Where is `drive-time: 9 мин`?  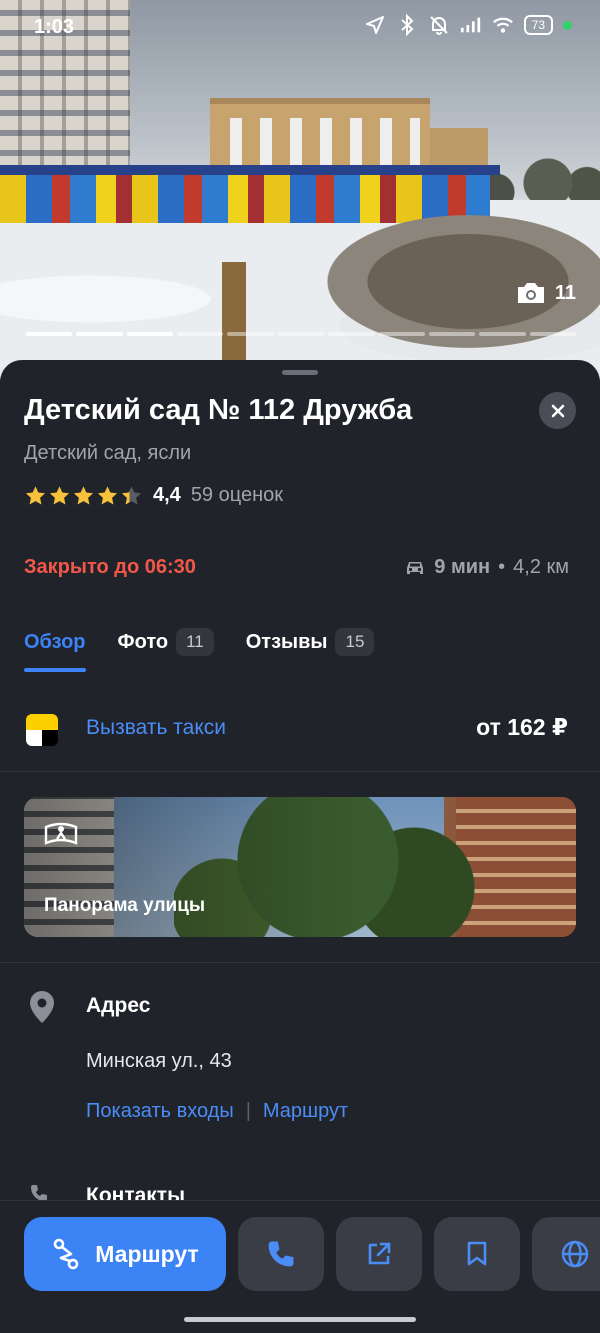 drive-time: 9 мин is located at coordinates (462, 567).